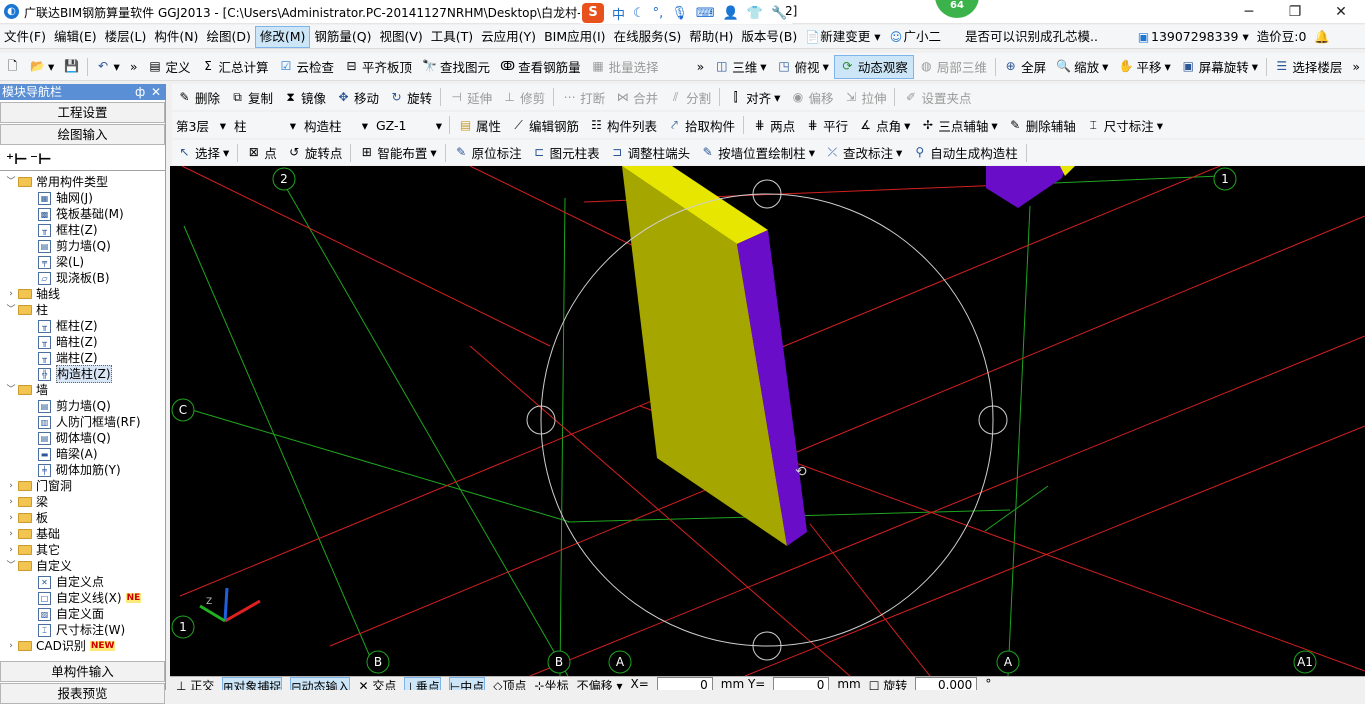 This screenshot has width=1365, height=704. Describe the element at coordinates (803, 67) in the screenshot. I see `top-view-button: ◳俯视▾` at that location.